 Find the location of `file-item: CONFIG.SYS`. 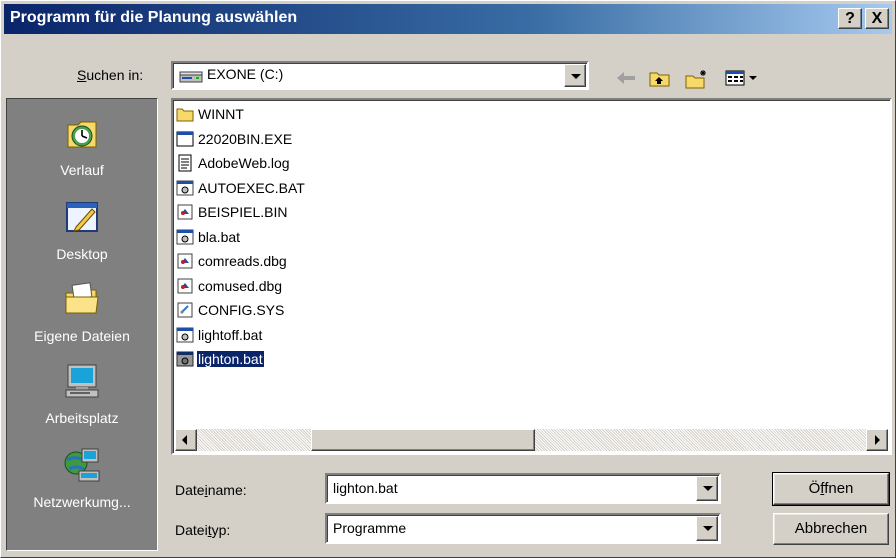

file-item: CONFIG.SYS is located at coordinates (230, 309).